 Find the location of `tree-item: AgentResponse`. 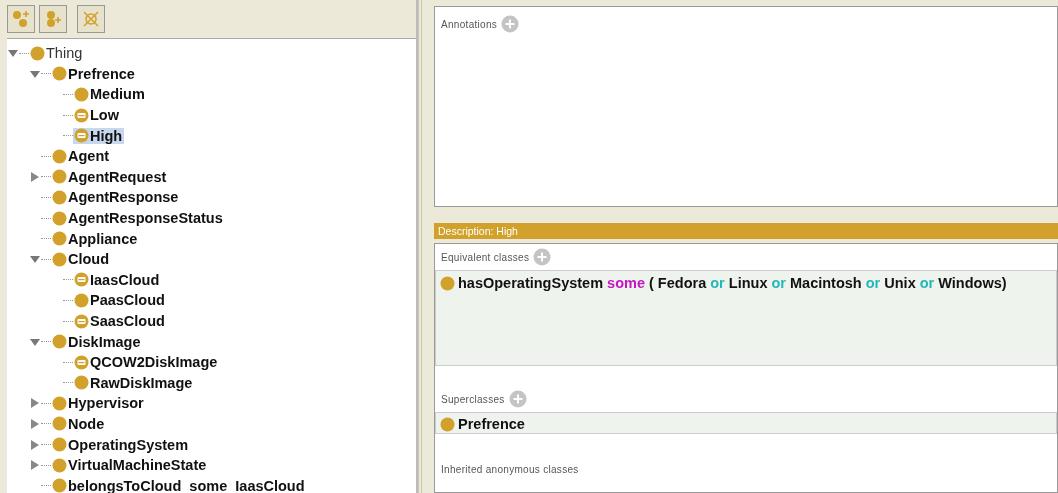

tree-item: AgentResponse is located at coordinates (116, 197).